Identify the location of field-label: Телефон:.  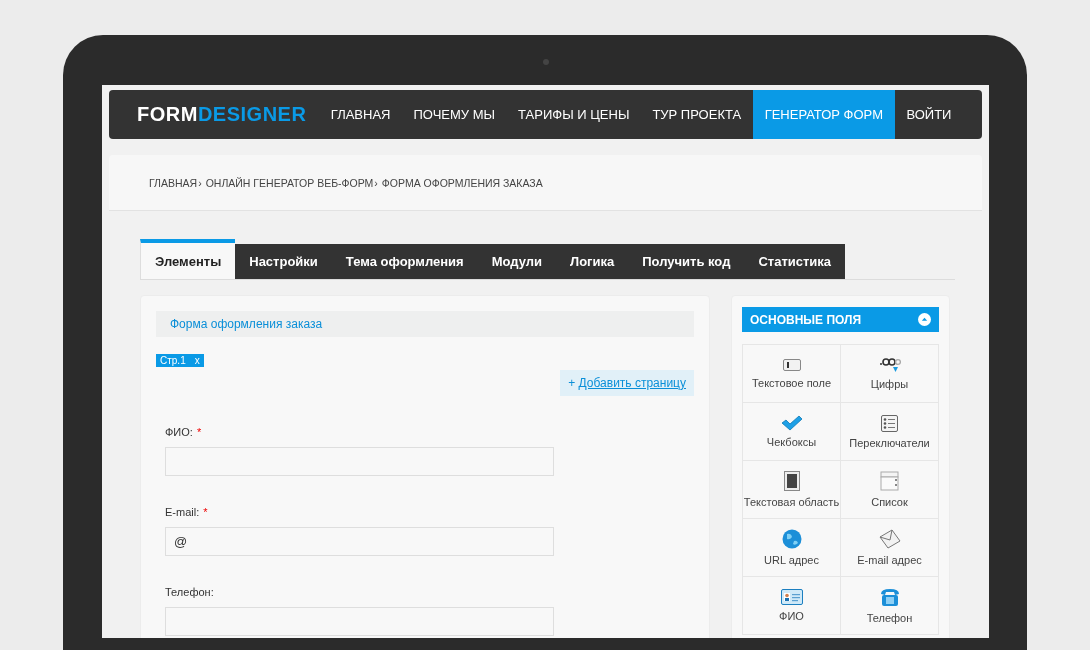
(189, 592).